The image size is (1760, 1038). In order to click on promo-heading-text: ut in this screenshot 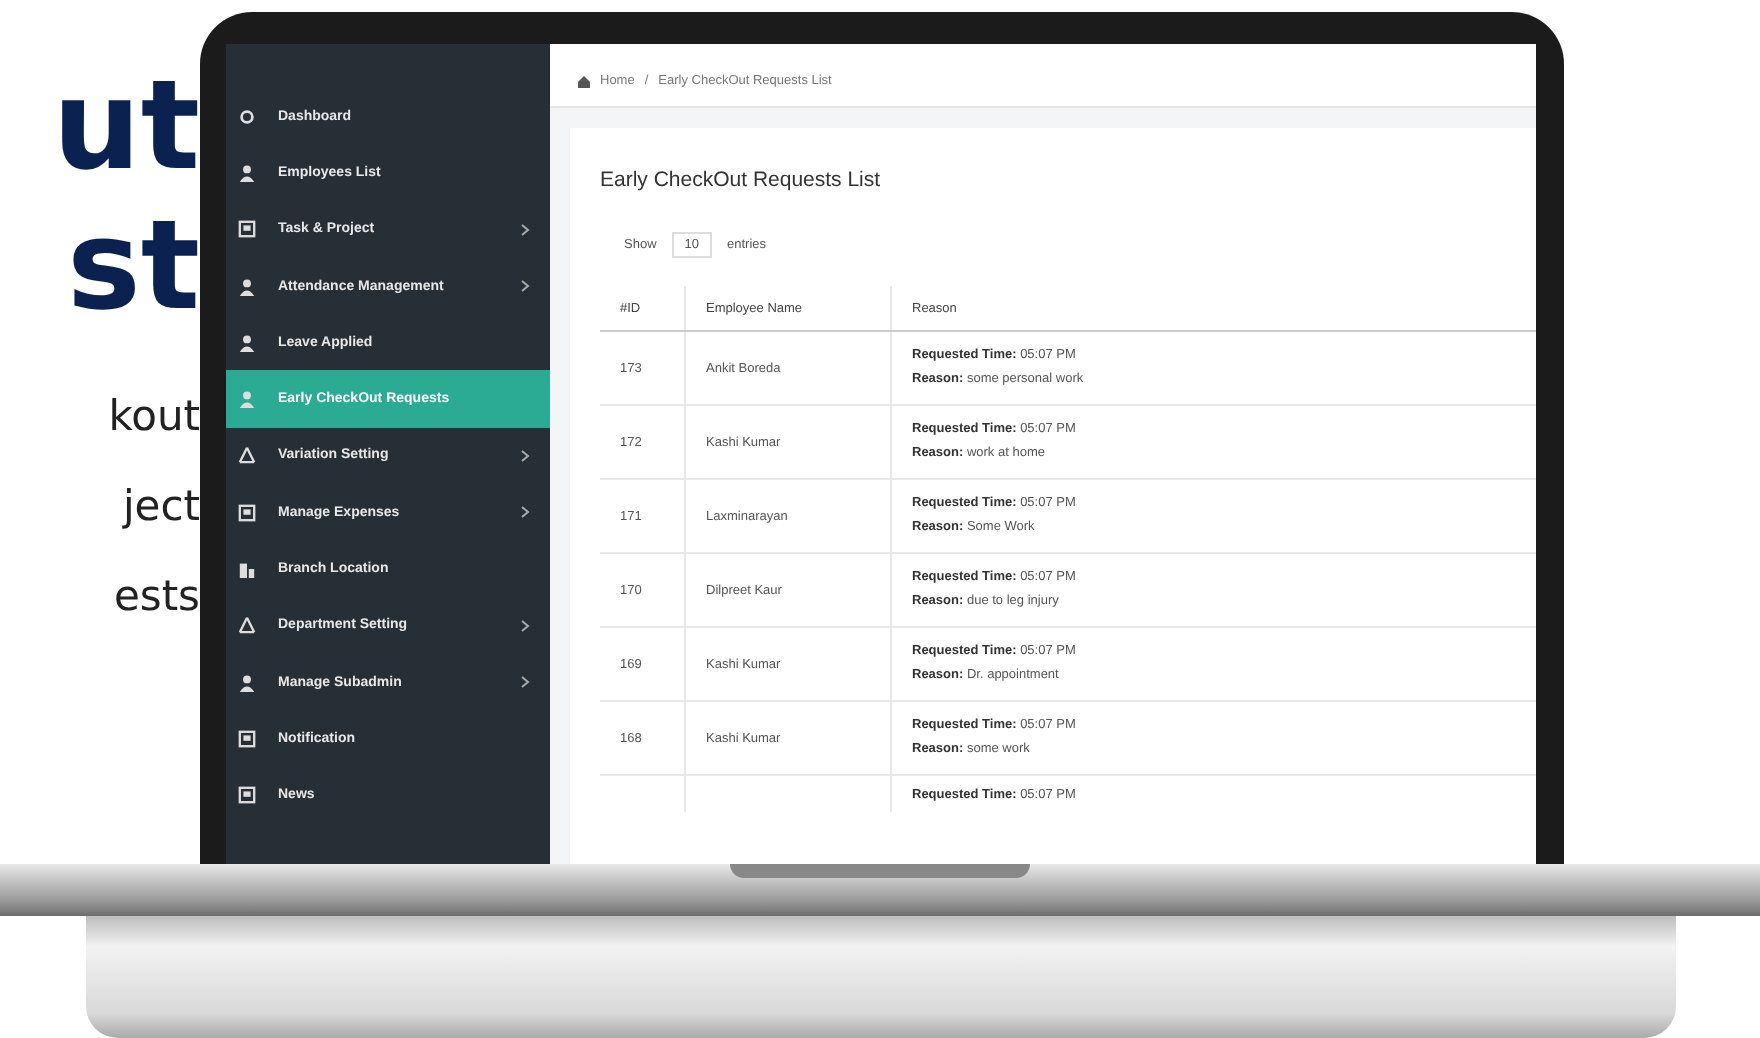, I will do `click(126, 126)`.